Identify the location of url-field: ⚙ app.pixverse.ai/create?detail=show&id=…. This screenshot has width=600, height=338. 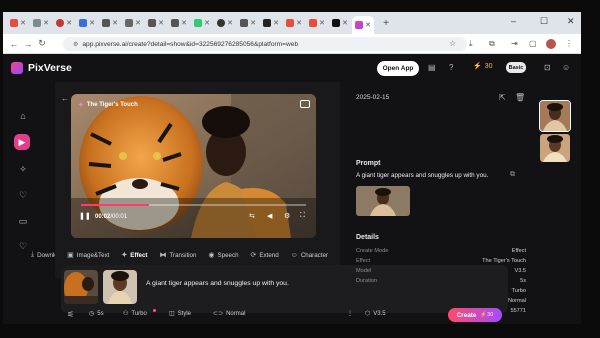
(265, 44).